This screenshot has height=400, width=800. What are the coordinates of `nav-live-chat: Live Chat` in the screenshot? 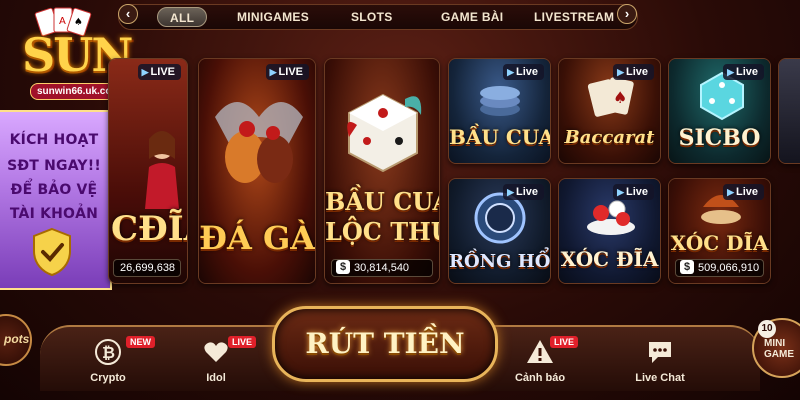 It's located at (660, 362).